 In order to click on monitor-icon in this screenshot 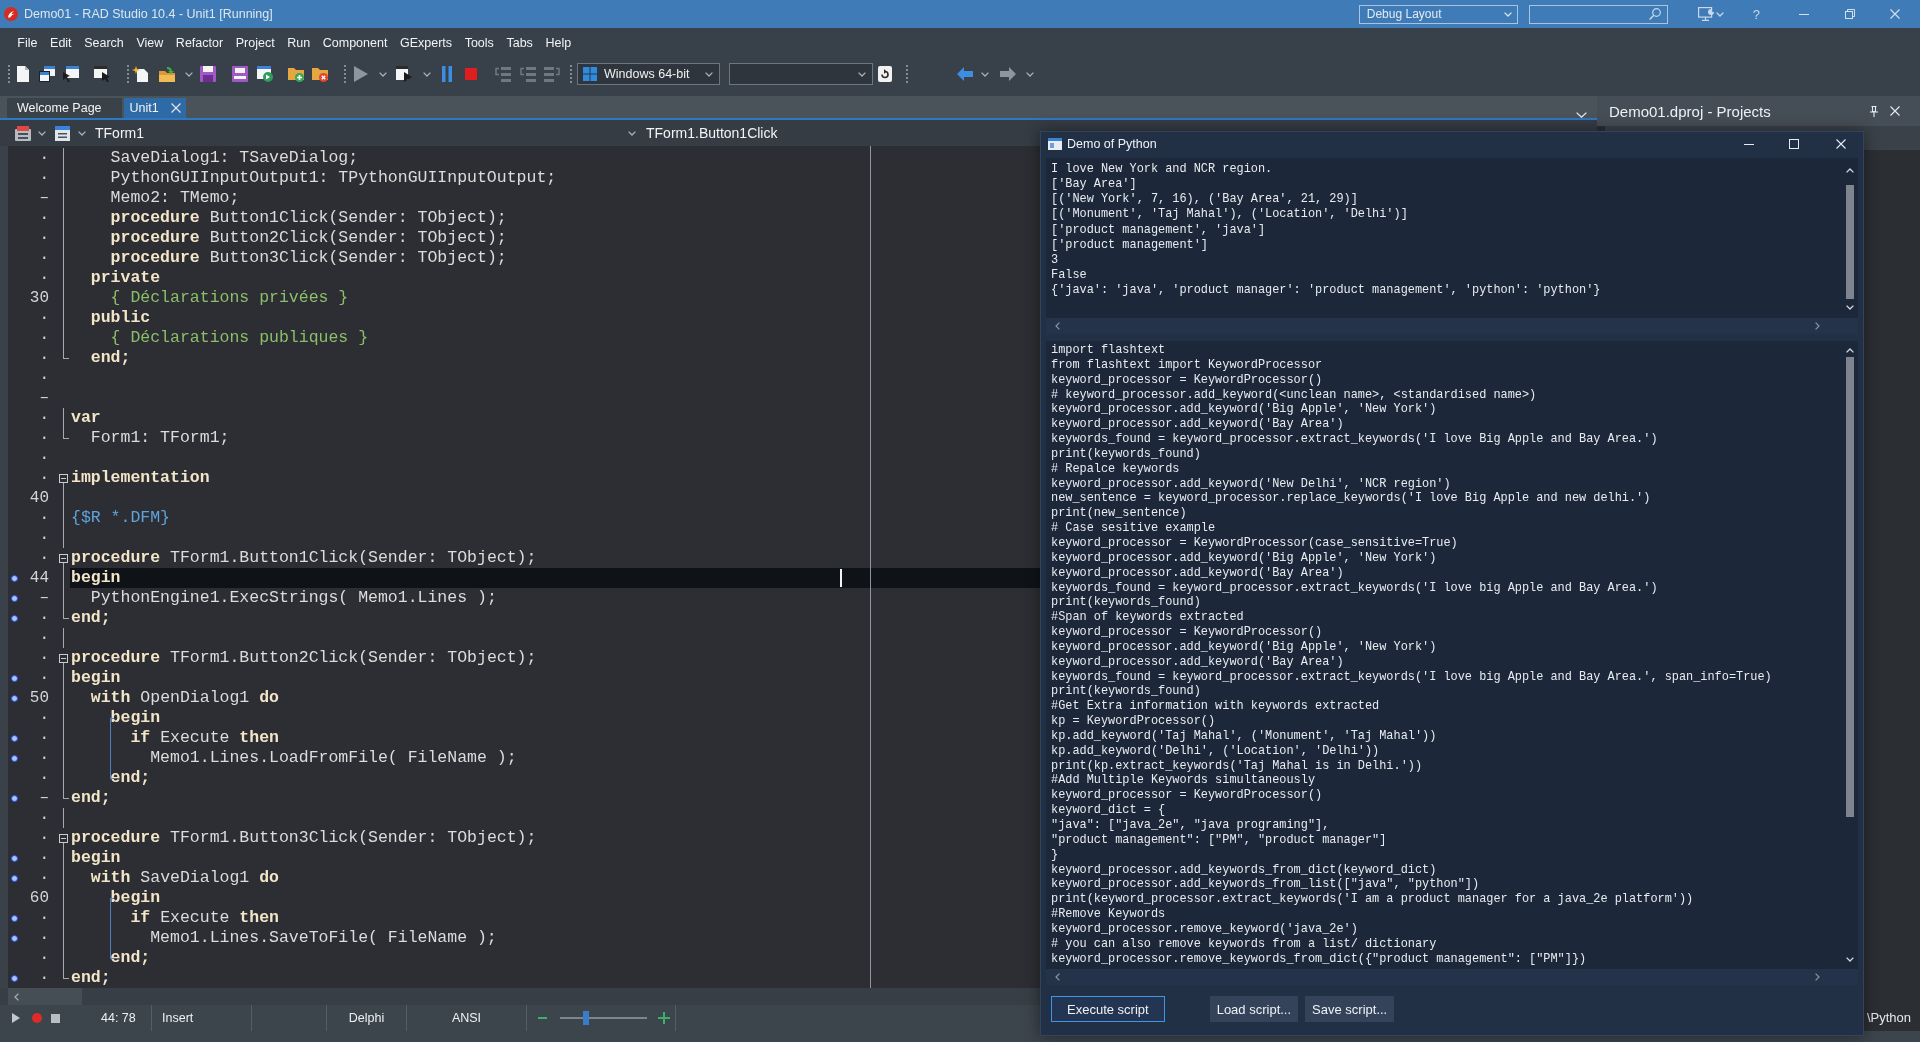, I will do `click(1705, 14)`.